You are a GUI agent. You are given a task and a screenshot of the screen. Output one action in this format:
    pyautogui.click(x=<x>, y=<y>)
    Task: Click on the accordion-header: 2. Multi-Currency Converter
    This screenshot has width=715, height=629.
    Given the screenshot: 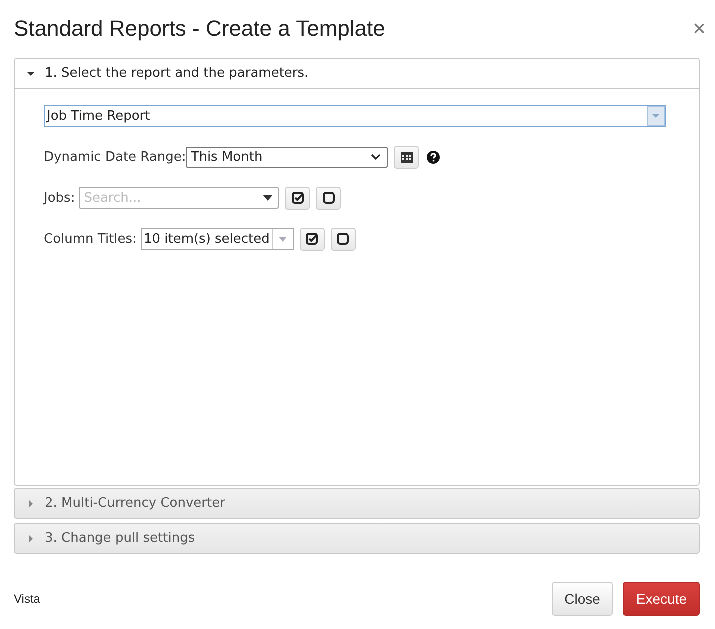 What is the action you would take?
    pyautogui.click(x=357, y=503)
    